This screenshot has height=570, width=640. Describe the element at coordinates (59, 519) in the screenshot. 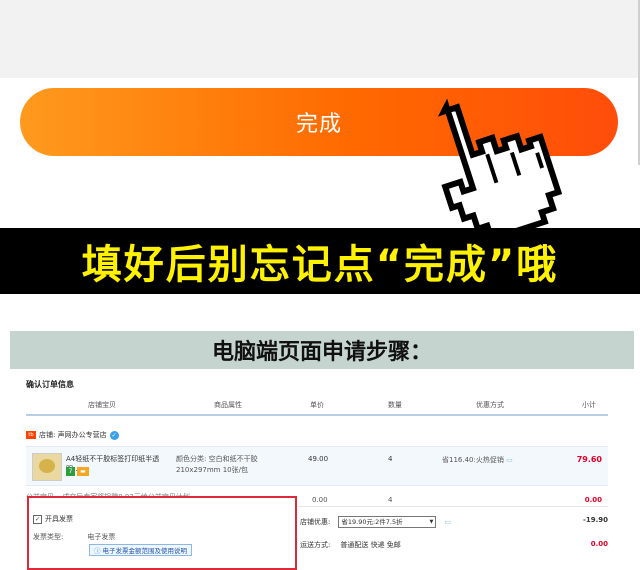

I see `invoice-checkbox-label: 开具发票` at that location.